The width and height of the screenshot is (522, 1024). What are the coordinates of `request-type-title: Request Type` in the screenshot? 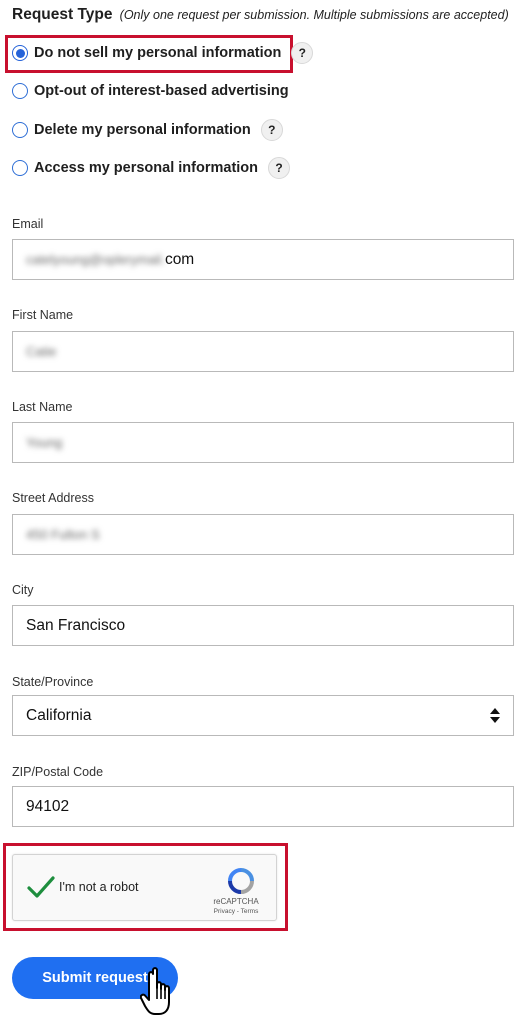 It's located at (62, 14).